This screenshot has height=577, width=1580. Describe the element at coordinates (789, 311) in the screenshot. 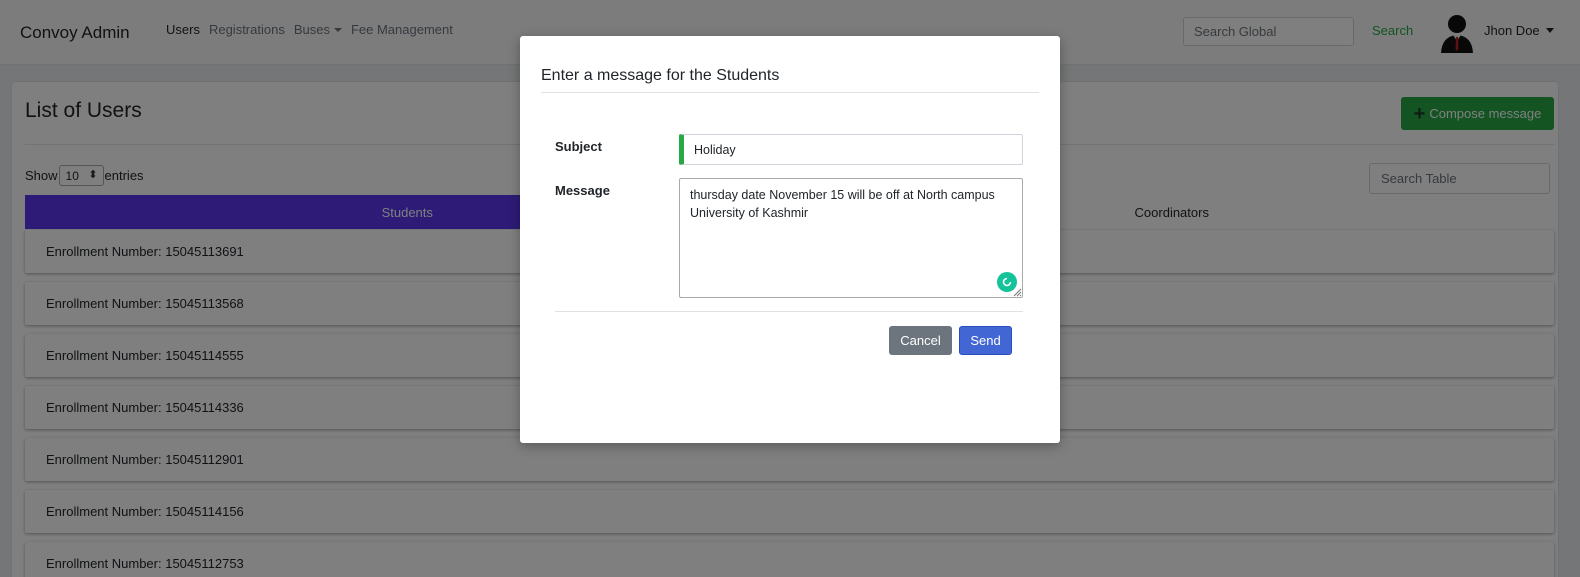

I see `modal-footer-divider` at that location.